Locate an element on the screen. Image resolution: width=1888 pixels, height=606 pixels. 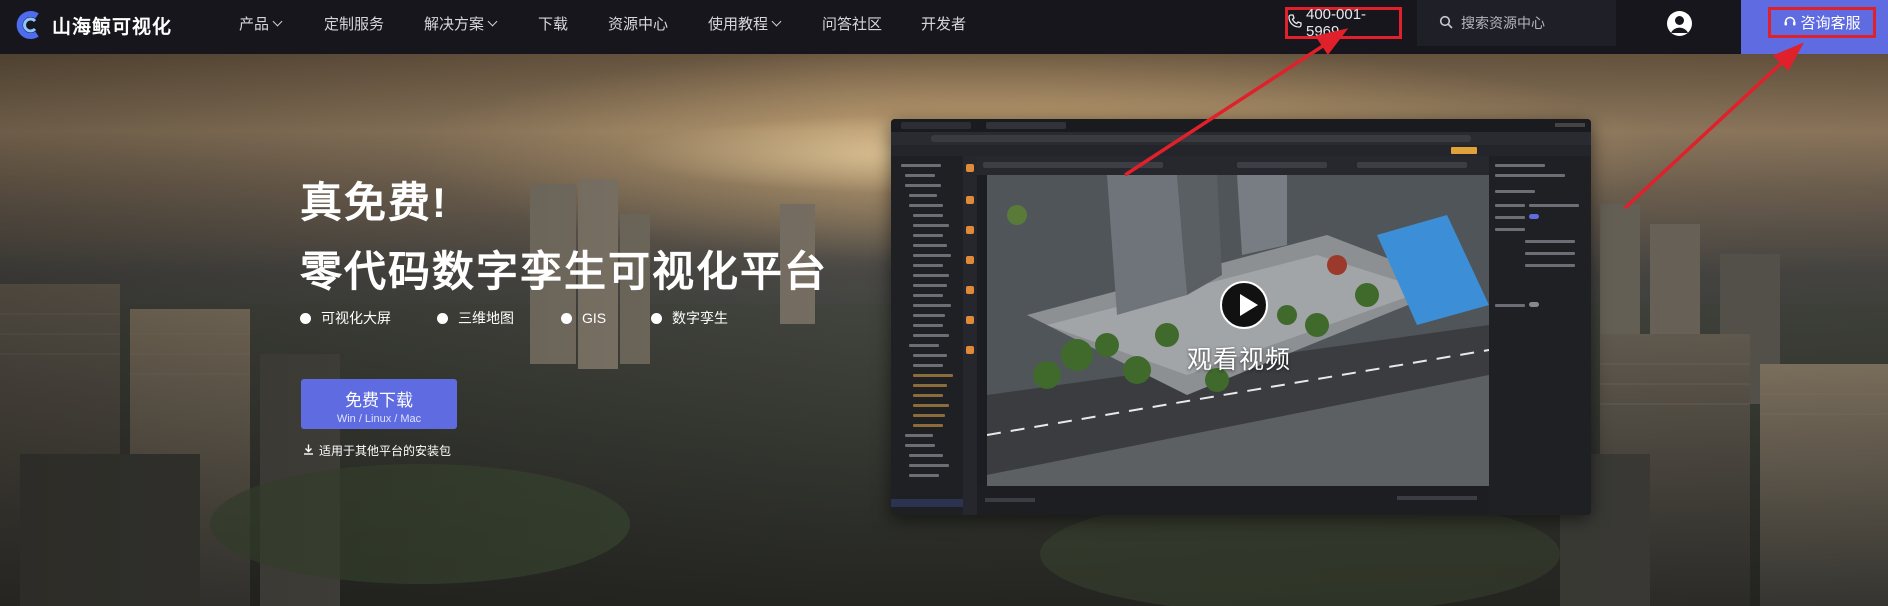
nav-item-label: 产品 is located at coordinates (254, 24).